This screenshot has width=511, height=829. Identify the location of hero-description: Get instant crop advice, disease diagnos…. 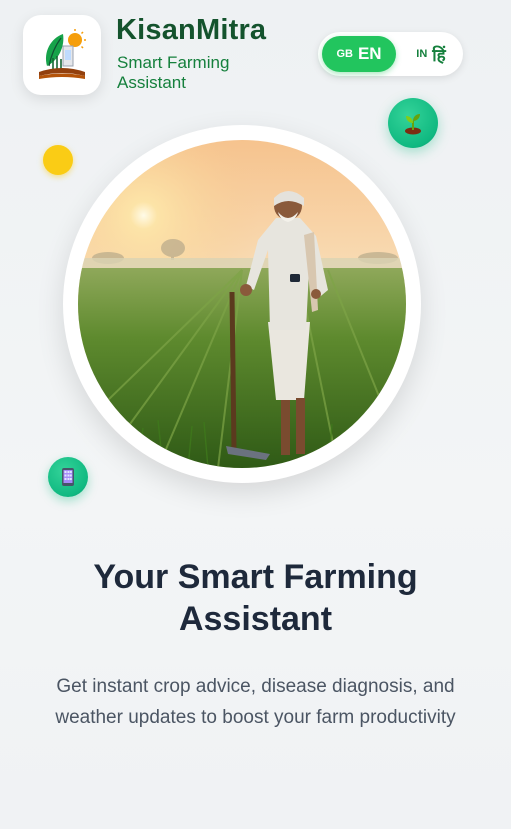
(255, 702).